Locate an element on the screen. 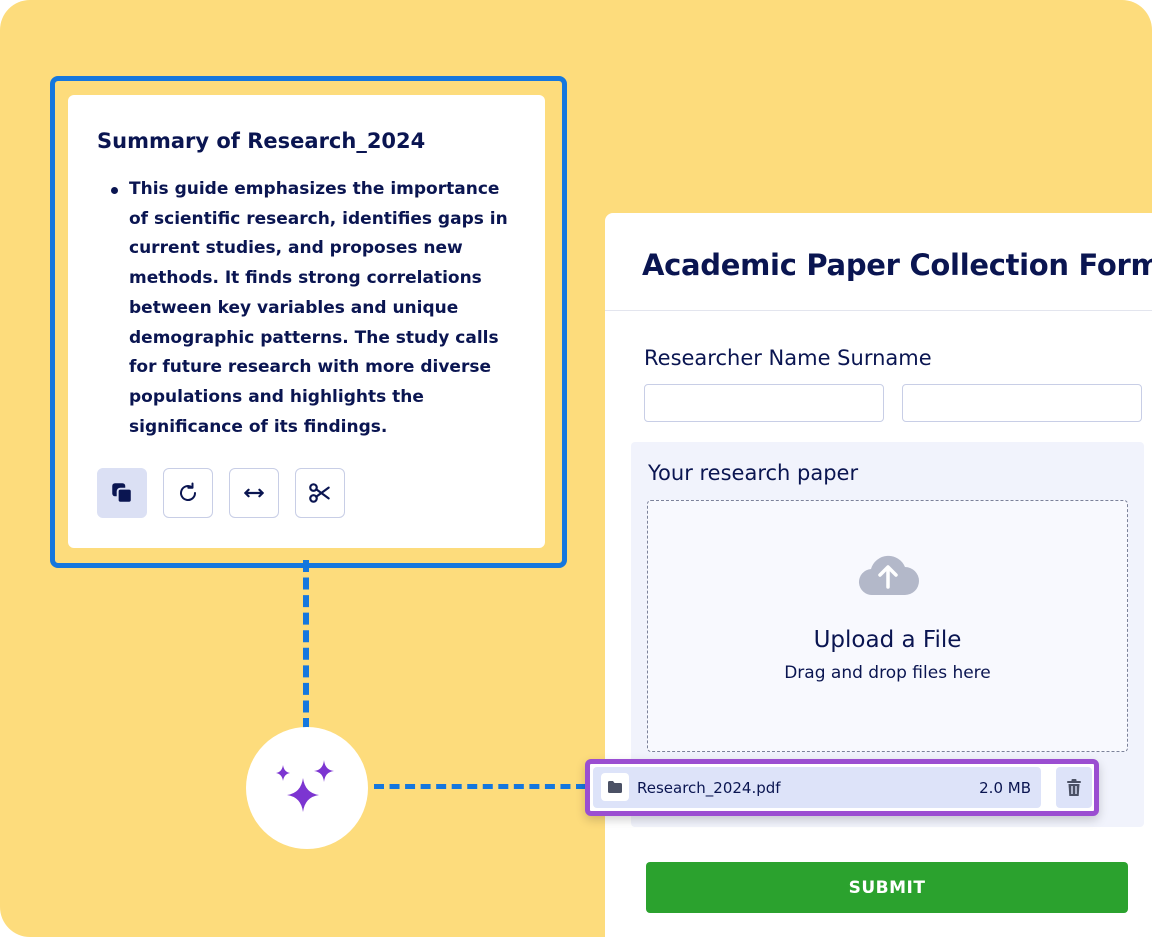 The image size is (1152, 937). expand-button is located at coordinates (254, 493).